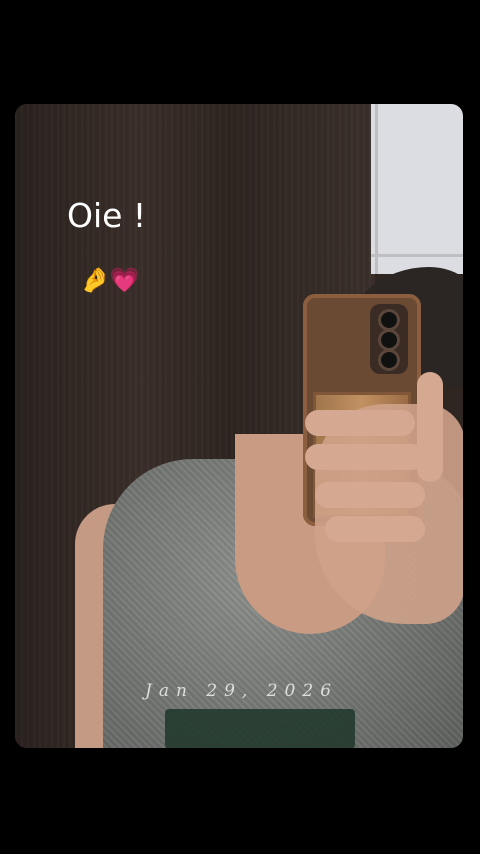 The height and width of the screenshot is (854, 480). Describe the element at coordinates (260, 728) in the screenshot. I see `shirt-print` at that location.